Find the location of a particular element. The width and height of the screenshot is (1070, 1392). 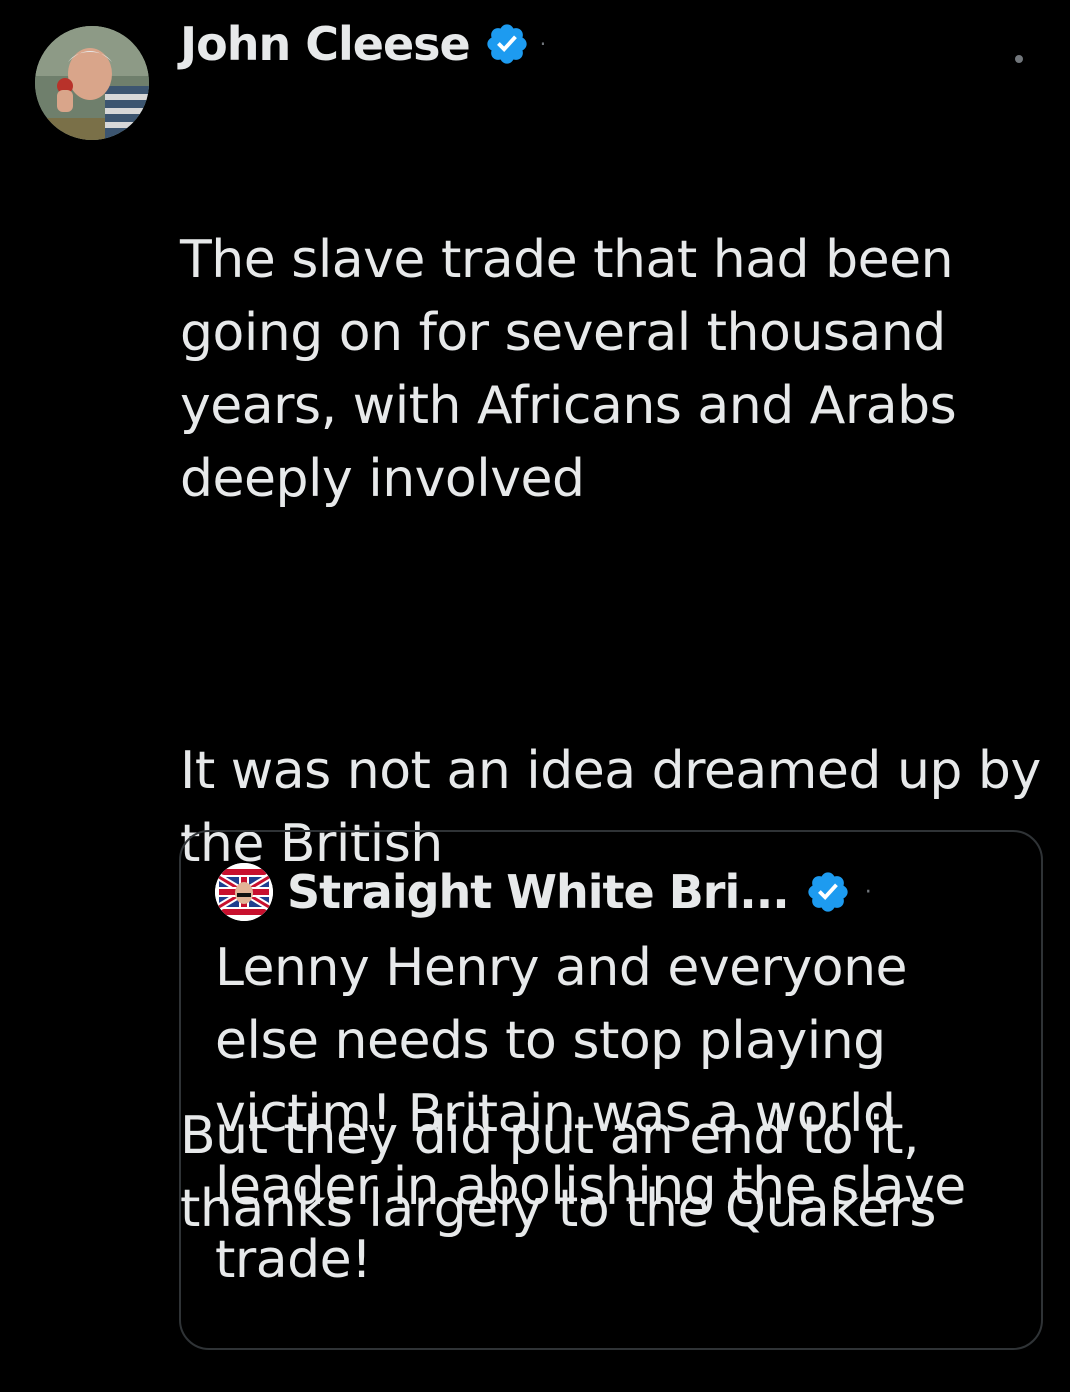

author-avatar is located at coordinates (92, 83).